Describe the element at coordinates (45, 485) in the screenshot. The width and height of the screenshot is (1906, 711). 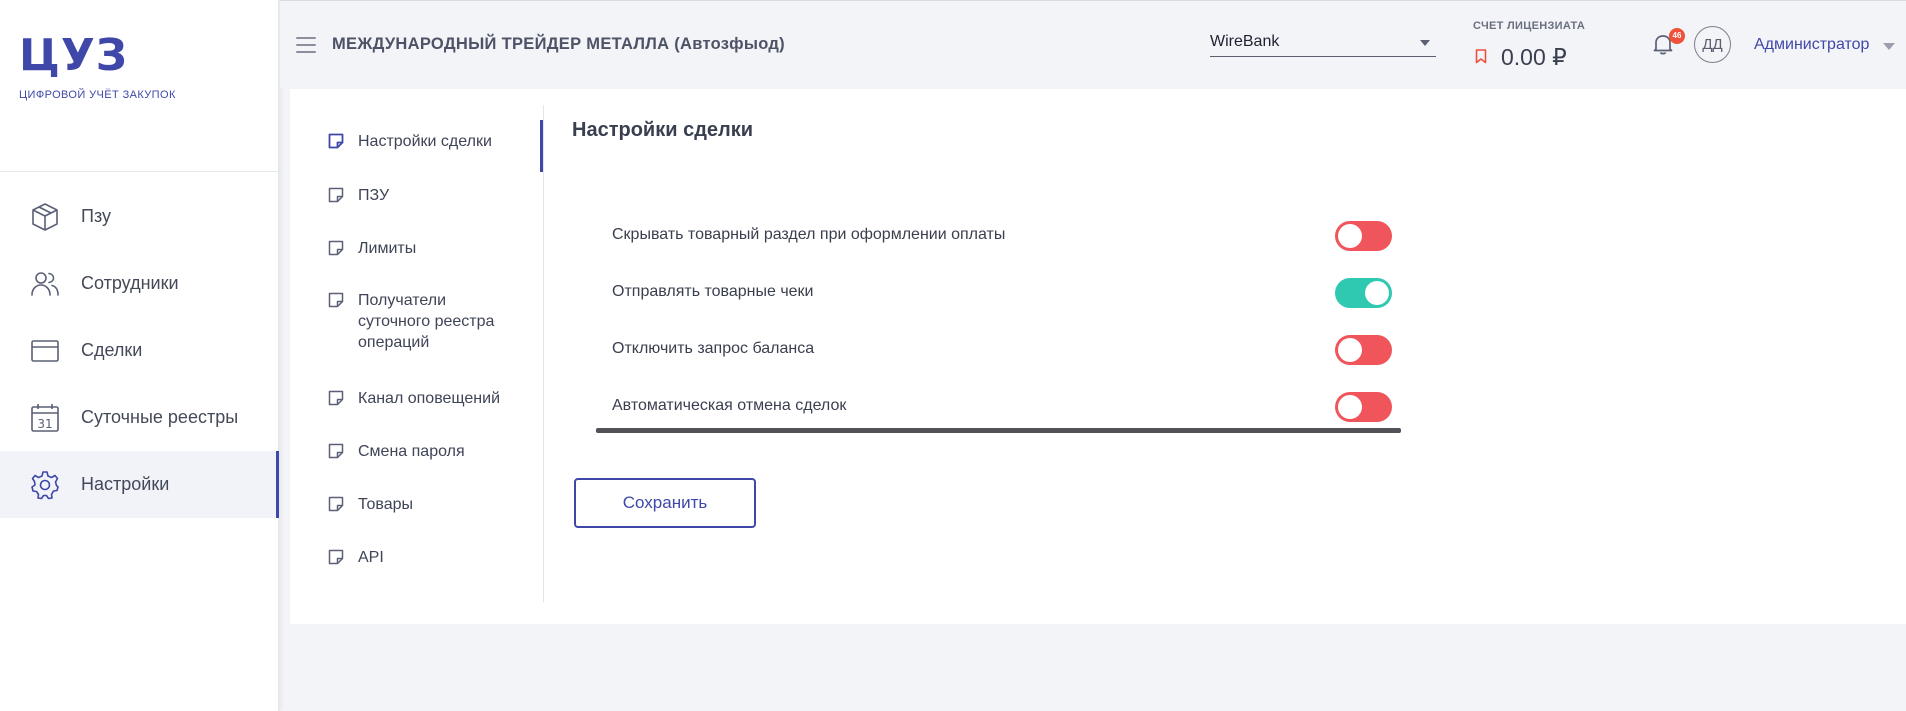
I see `gear-icon` at that location.